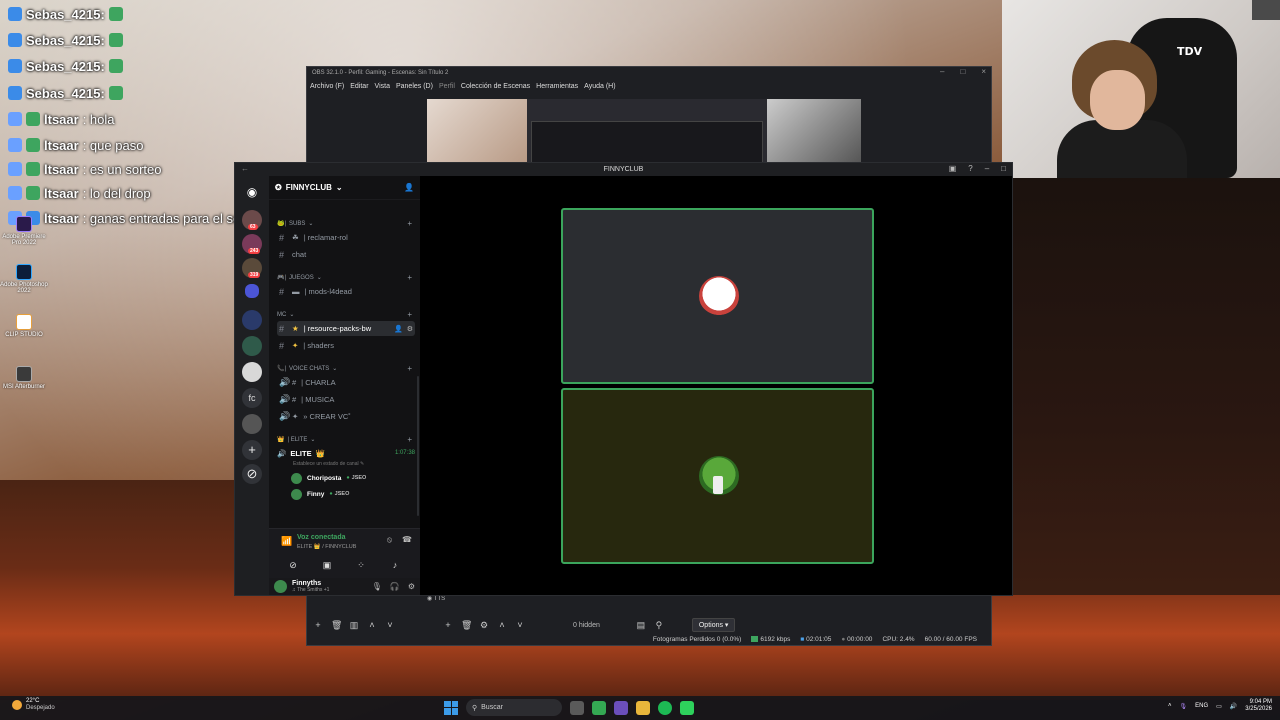  What do you see at coordinates (942, 71) in the screenshot?
I see `minimize-icon: –` at bounding box center [942, 71].